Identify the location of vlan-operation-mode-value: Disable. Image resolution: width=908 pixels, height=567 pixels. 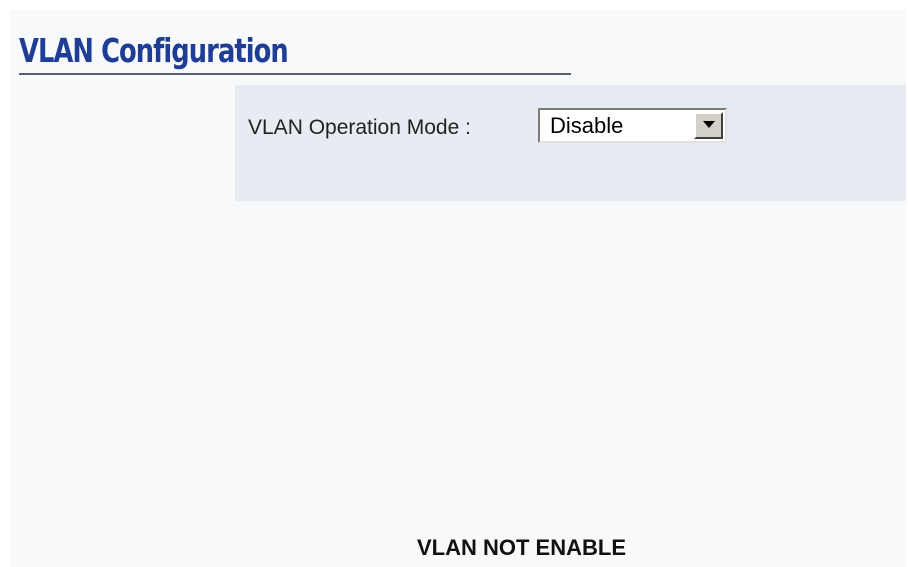
(587, 125).